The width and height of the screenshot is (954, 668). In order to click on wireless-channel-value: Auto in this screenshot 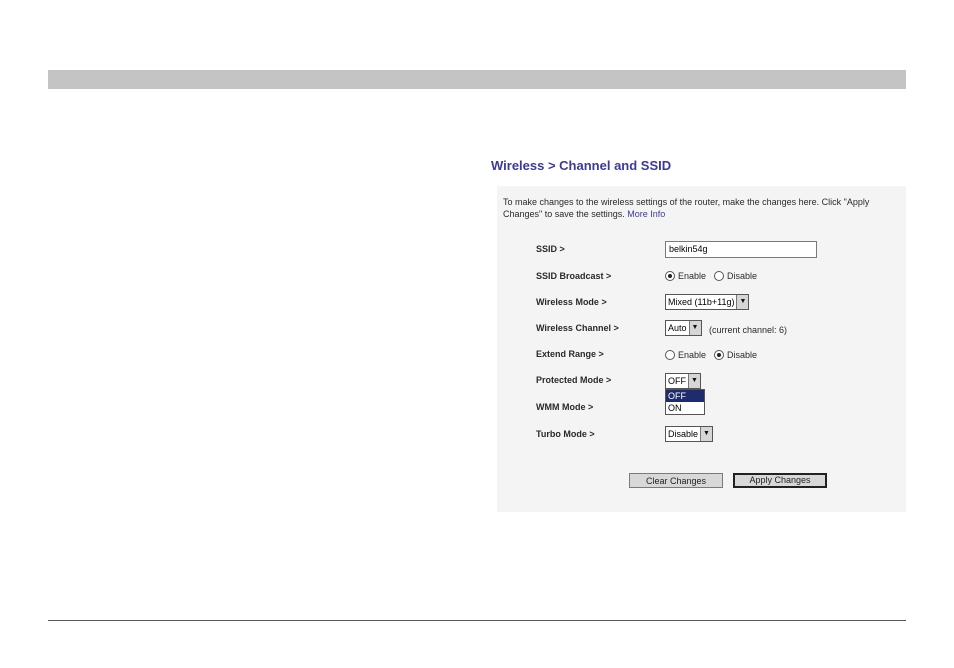, I will do `click(677, 328)`.